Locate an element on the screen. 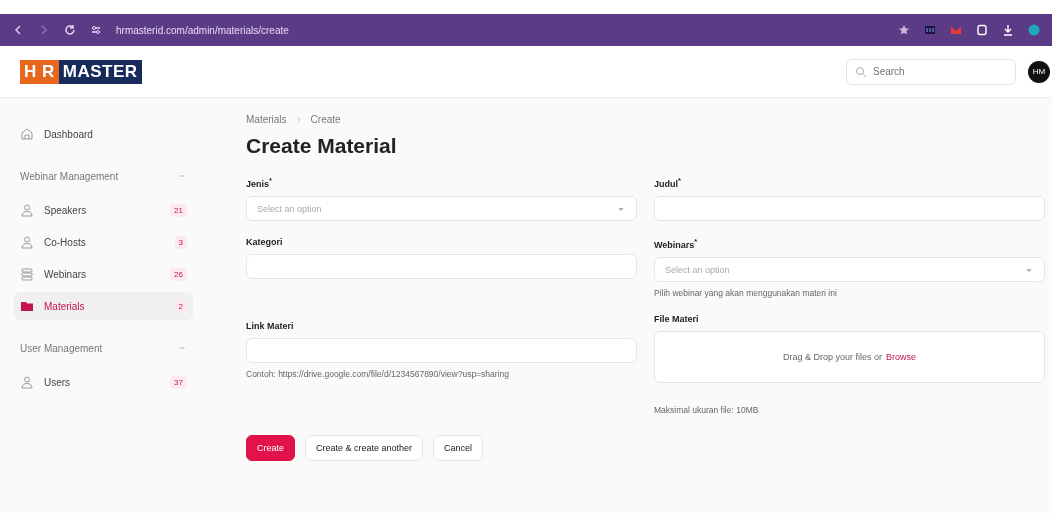 The width and height of the screenshot is (1052, 513). back-icon is located at coordinates (18, 30).